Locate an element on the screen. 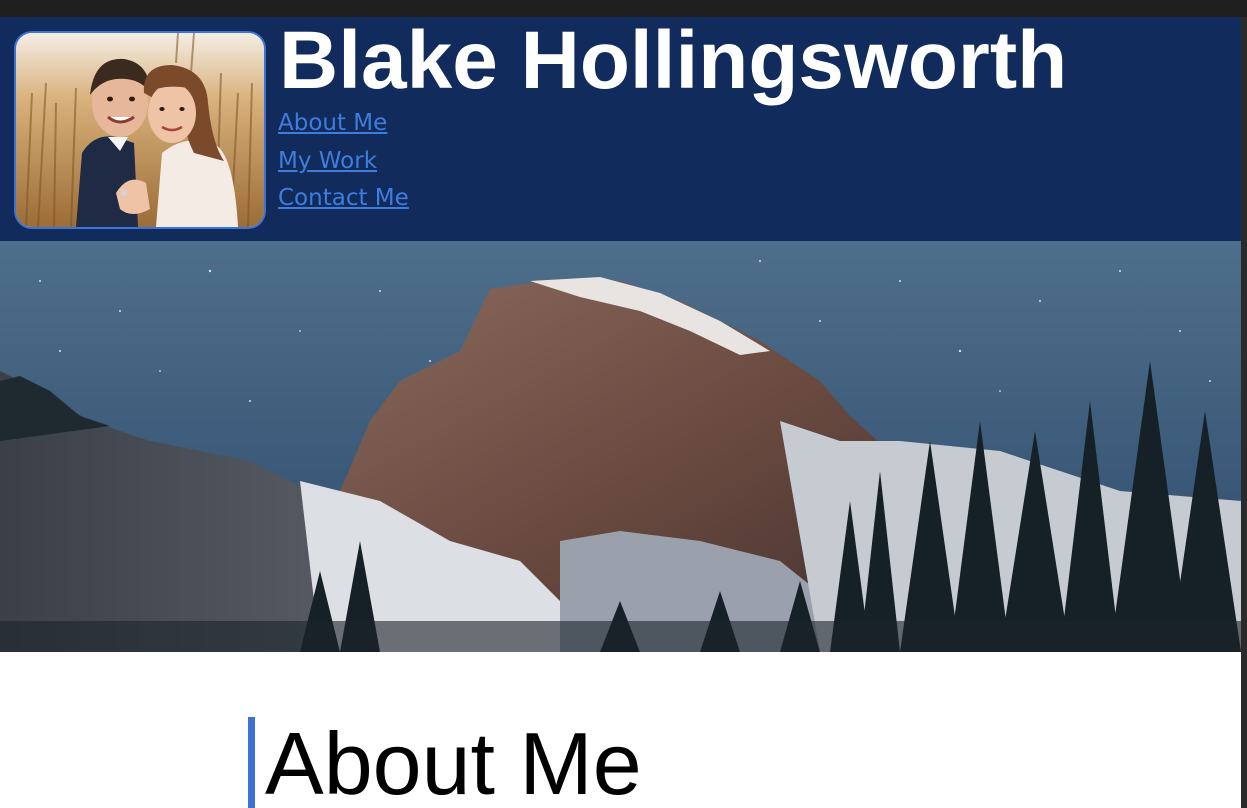 This screenshot has width=1247, height=808. nav-link-my-work: My Work is located at coordinates (343, 162).